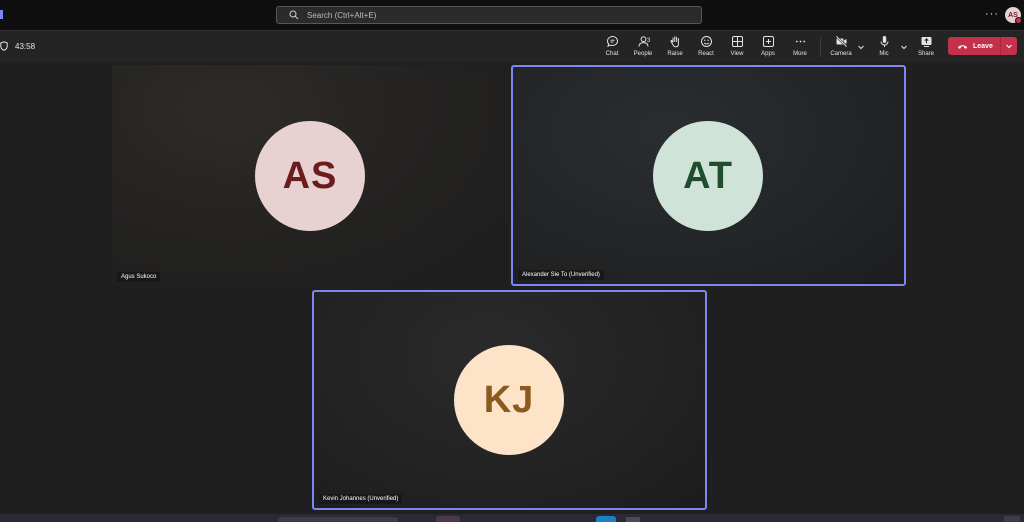 The height and width of the screenshot is (522, 1024). What do you see at coordinates (706, 54) in the screenshot?
I see `react-label: React` at bounding box center [706, 54].